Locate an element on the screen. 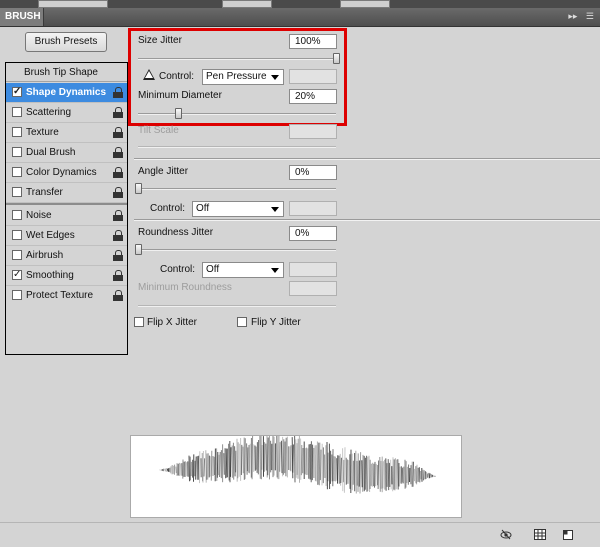 The image size is (600, 547). sidebar-item-label: Shape Dynamics is located at coordinates (66, 92).